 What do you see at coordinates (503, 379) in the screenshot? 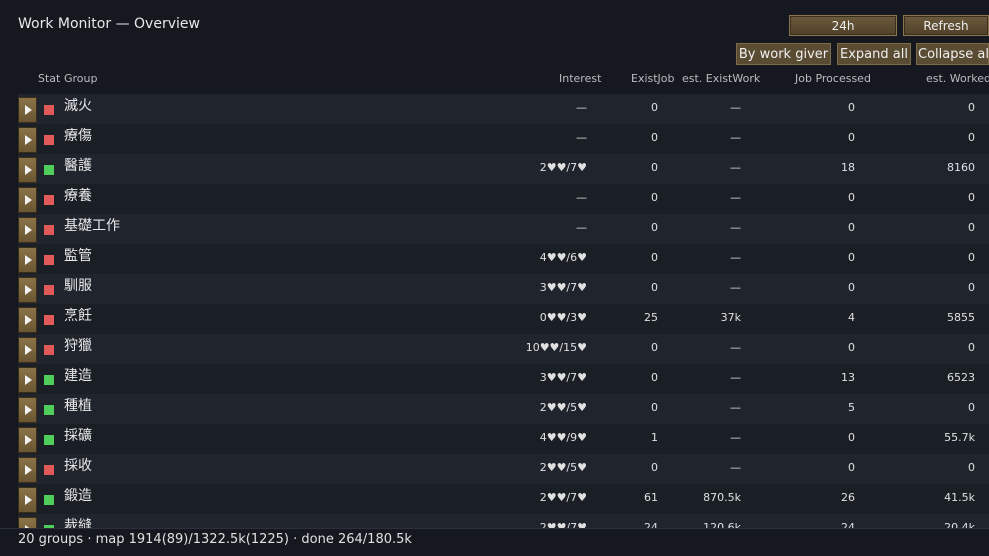
I see `table-row: 建造 3♥♥/7♥ 0 — 13 6523` at bounding box center [503, 379].